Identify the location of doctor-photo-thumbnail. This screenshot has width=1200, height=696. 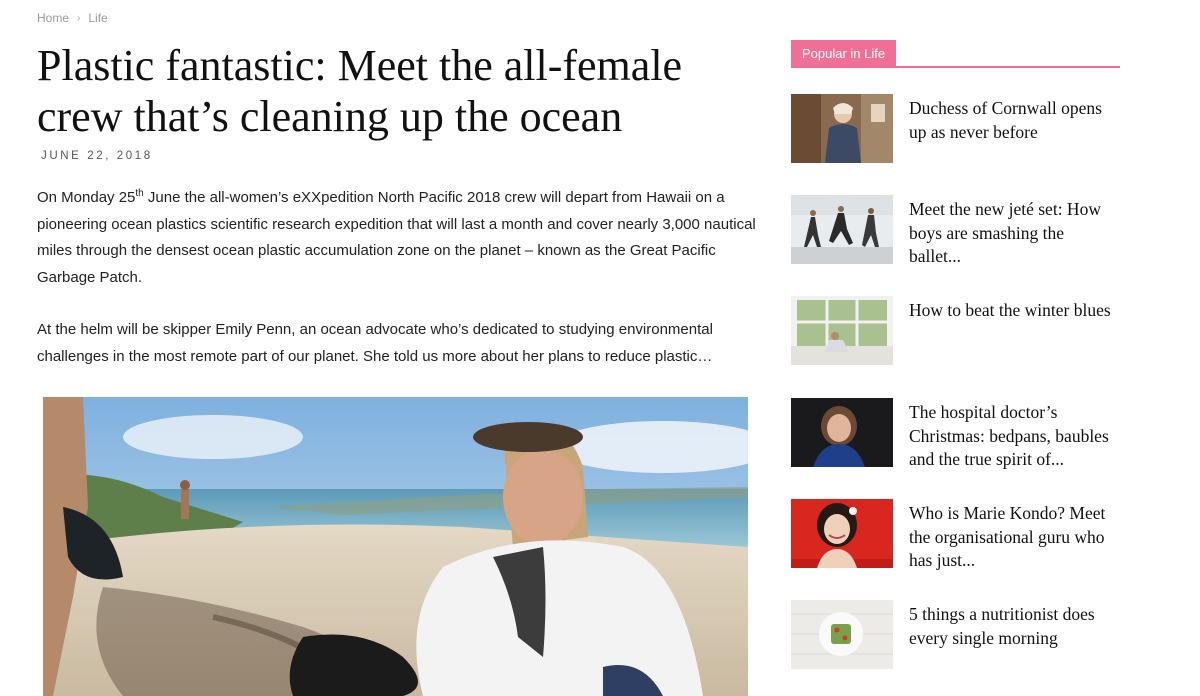
(842, 432).